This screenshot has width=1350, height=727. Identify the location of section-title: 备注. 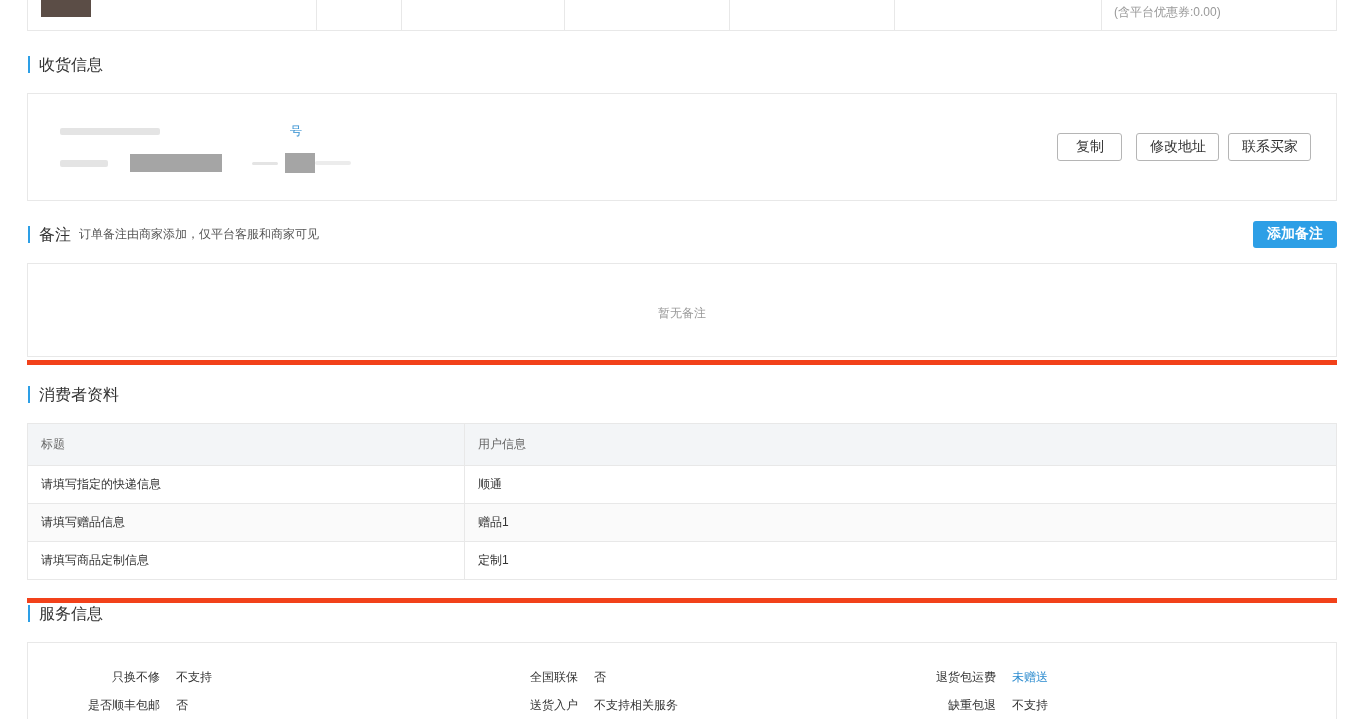
(49, 234).